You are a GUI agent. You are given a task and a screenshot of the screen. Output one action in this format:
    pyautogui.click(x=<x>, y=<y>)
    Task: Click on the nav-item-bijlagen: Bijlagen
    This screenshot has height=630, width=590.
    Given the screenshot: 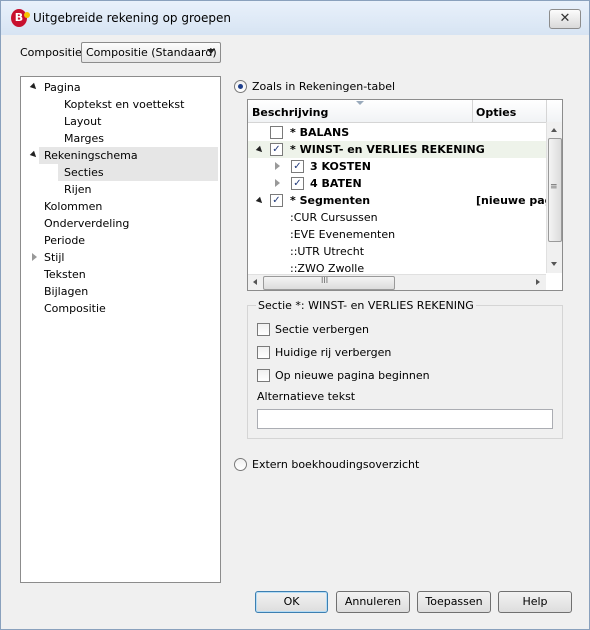 What is the action you would take?
    pyautogui.click(x=66, y=291)
    